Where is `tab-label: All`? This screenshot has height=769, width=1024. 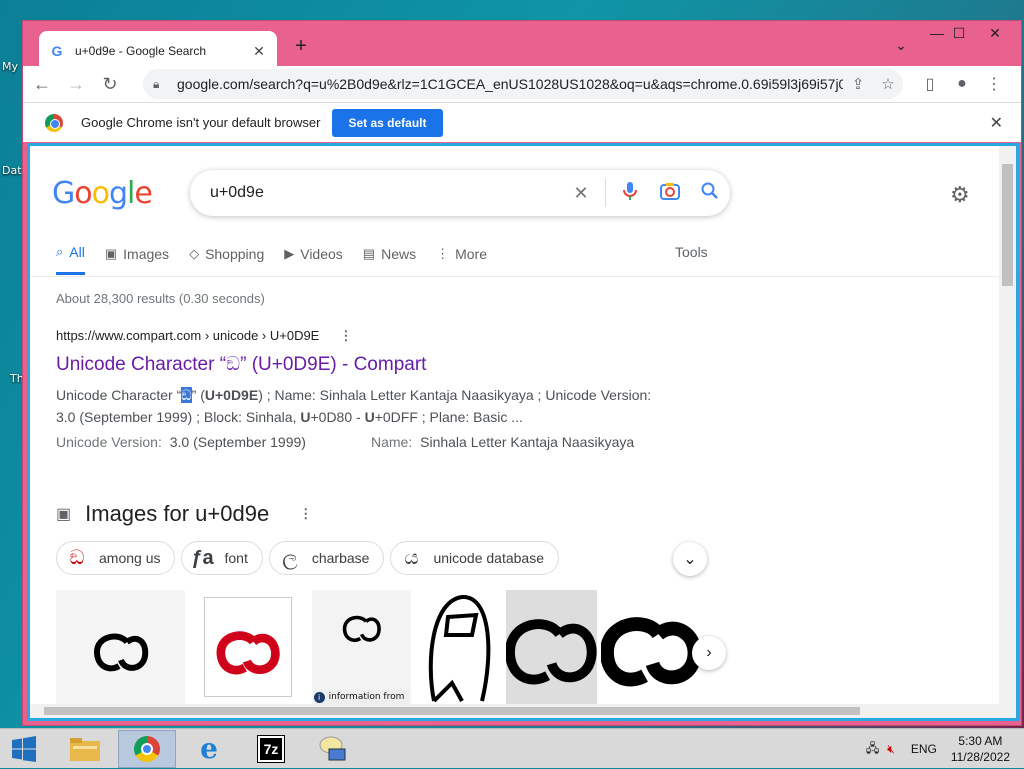
tab-label: All is located at coordinates (77, 252).